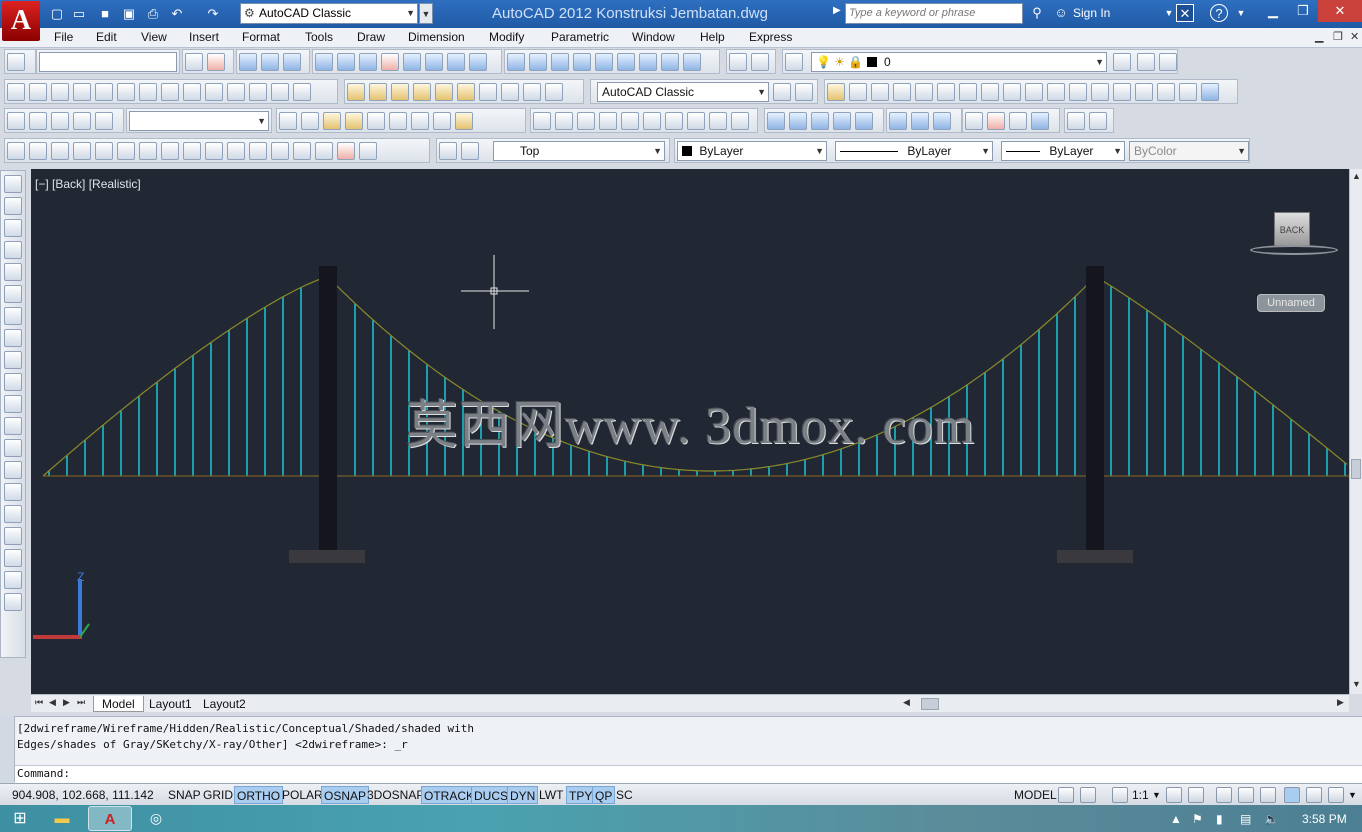 The width and height of the screenshot is (1362, 832). Describe the element at coordinates (39, 702) in the screenshot. I see `first-tab-icon: ⏮` at that location.